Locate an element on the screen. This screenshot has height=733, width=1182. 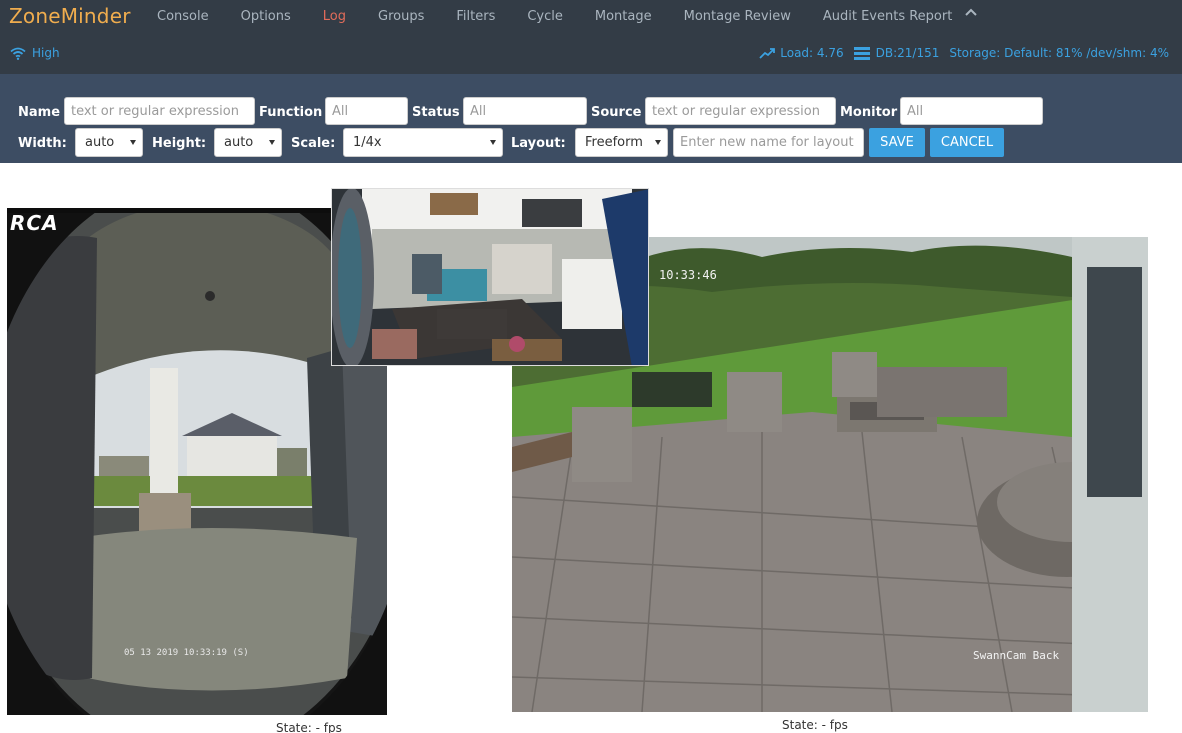
nav-groups: Groups is located at coordinates (401, 17).